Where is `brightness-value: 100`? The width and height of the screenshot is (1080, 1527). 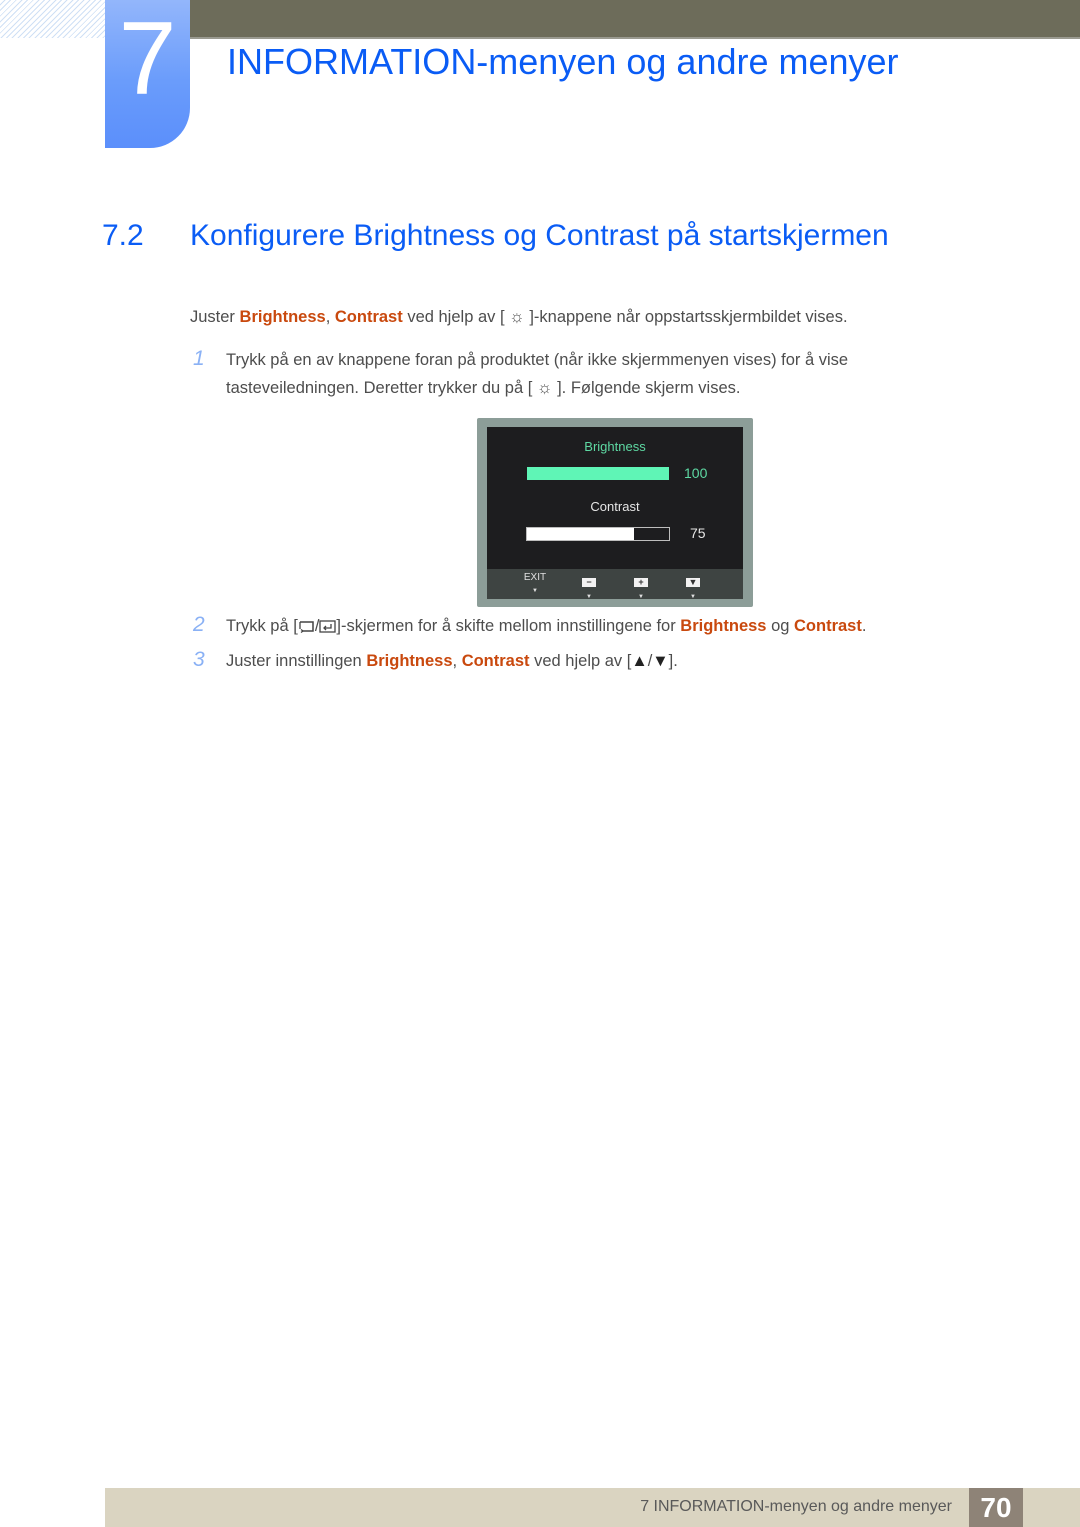
brightness-value: 100 is located at coordinates (696, 473).